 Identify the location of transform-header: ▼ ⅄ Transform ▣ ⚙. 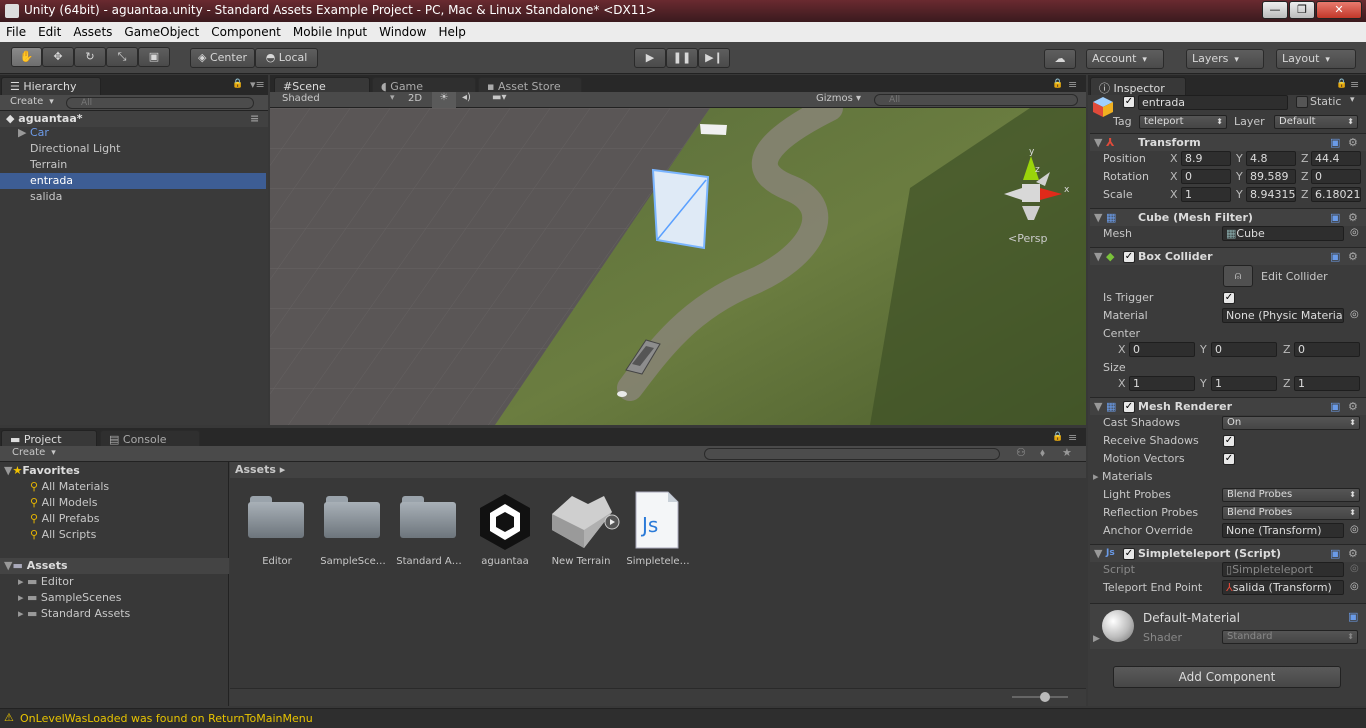
(1228, 142).